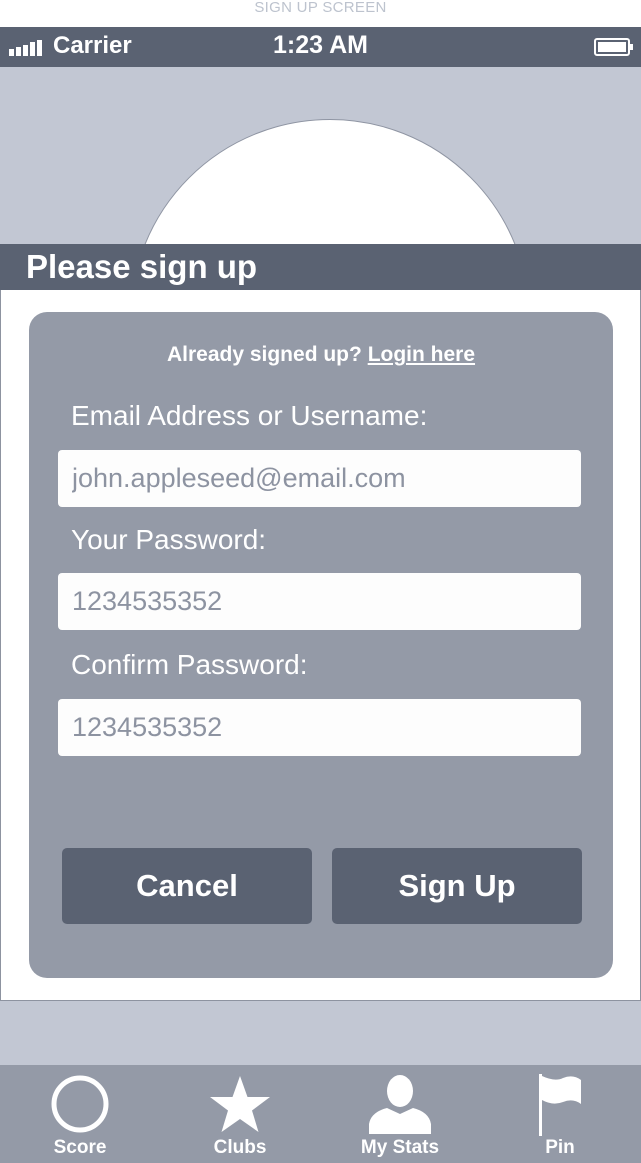 The image size is (641, 1163). I want to click on already-prefix: Already signed up?, so click(264, 354).